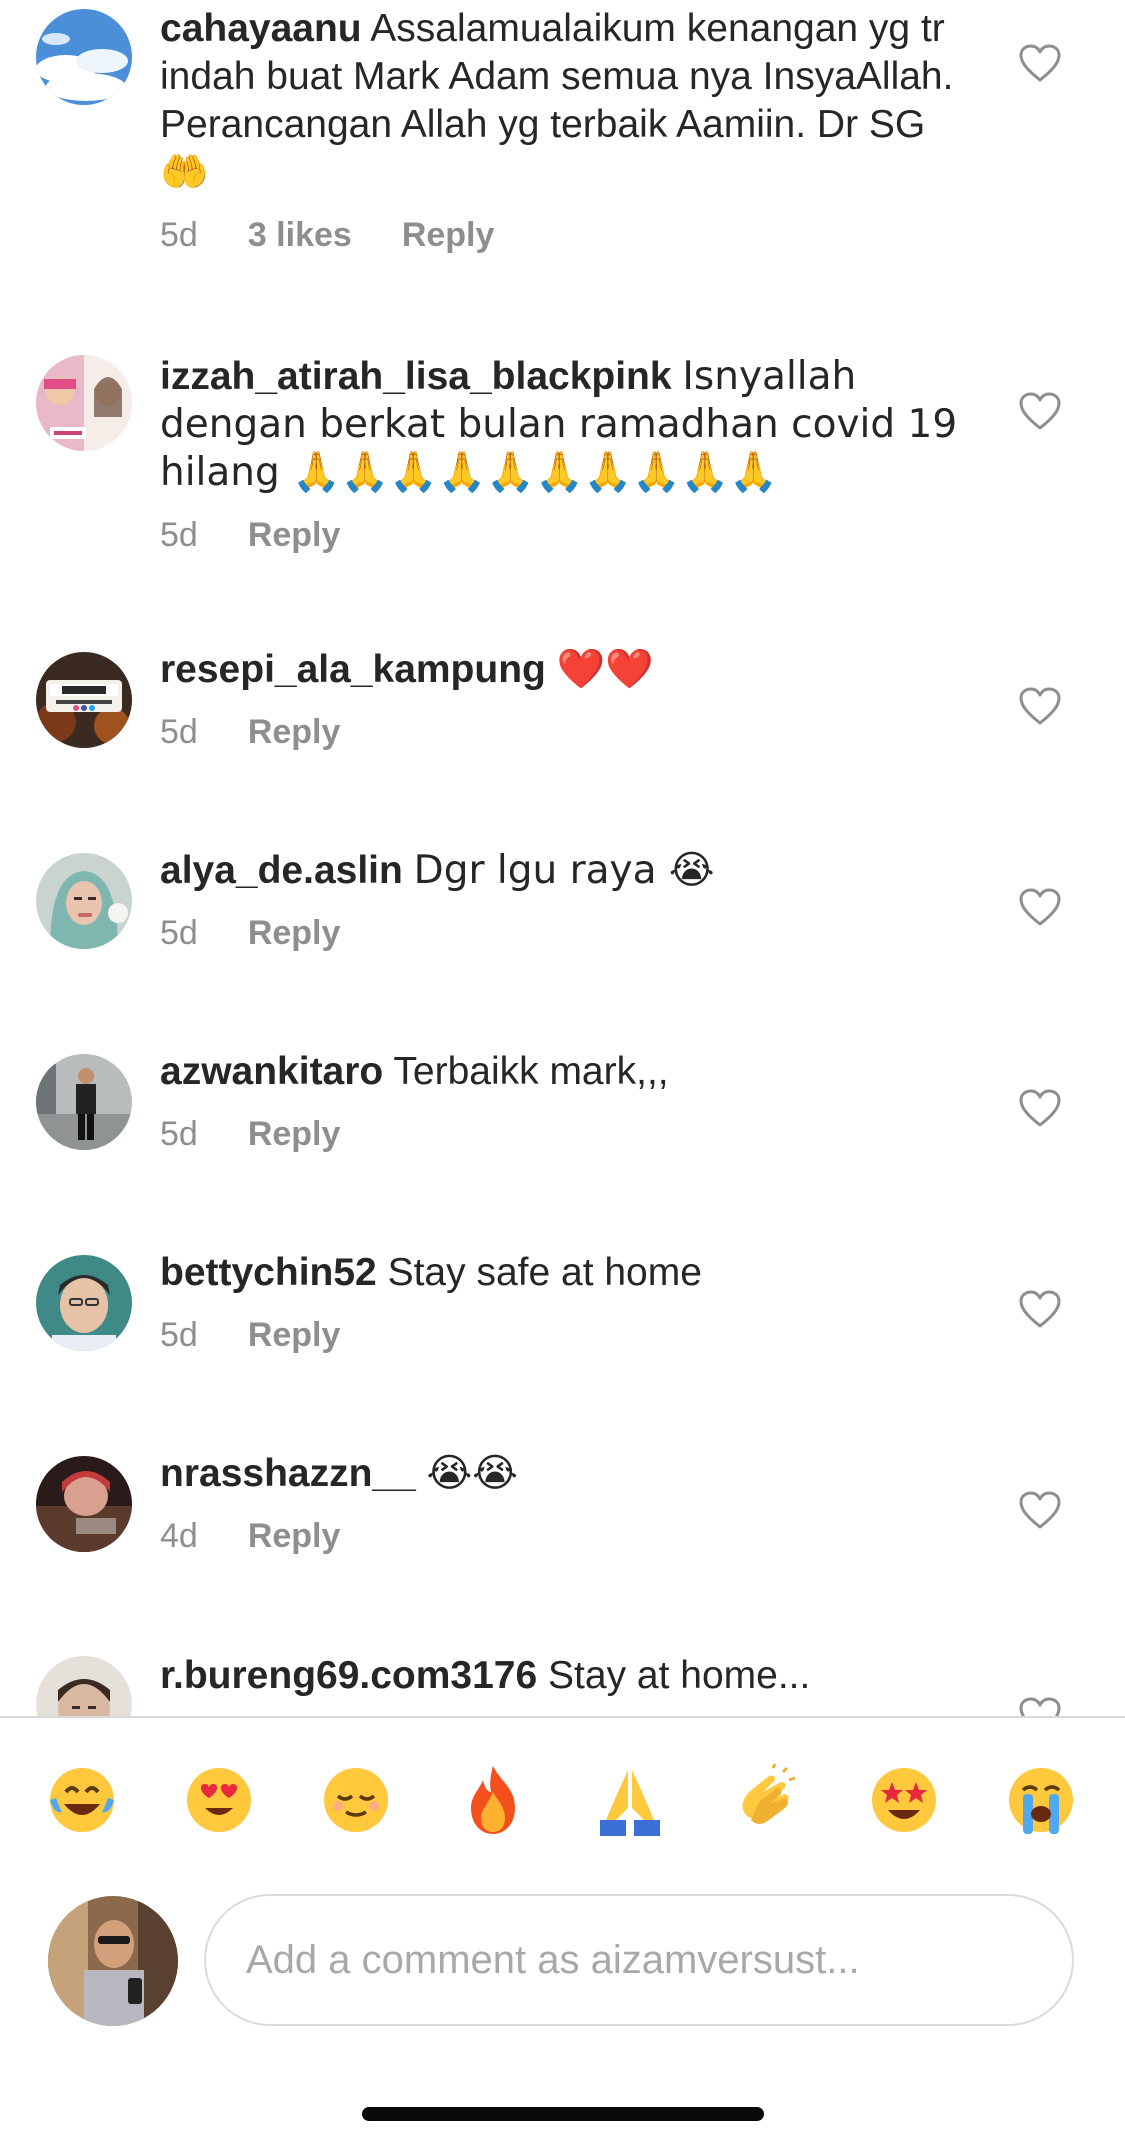 Image resolution: width=1125 pixels, height=2150 pixels. I want to click on home-indicator, so click(563, 2114).